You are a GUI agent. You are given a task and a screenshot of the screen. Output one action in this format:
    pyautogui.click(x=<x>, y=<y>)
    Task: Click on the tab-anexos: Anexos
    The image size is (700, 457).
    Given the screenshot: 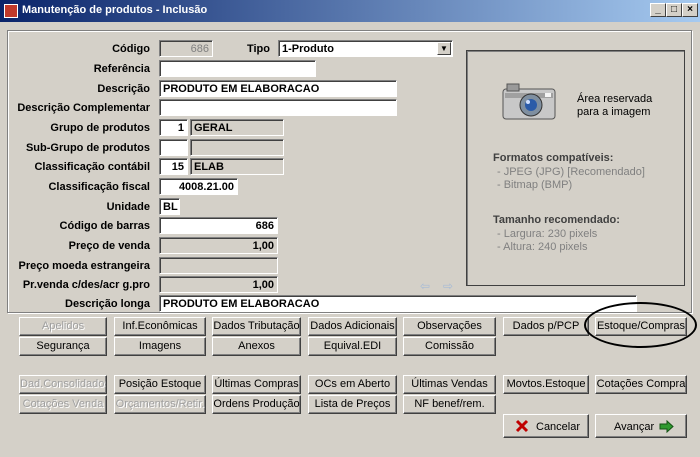 What is the action you would take?
    pyautogui.click(x=256, y=346)
    